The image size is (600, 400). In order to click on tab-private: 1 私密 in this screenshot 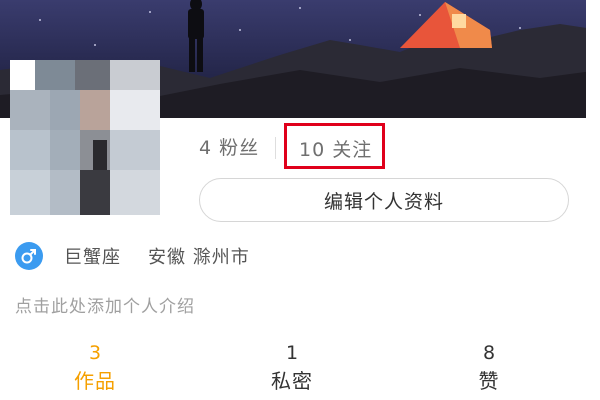, I will do `click(292, 368)`.